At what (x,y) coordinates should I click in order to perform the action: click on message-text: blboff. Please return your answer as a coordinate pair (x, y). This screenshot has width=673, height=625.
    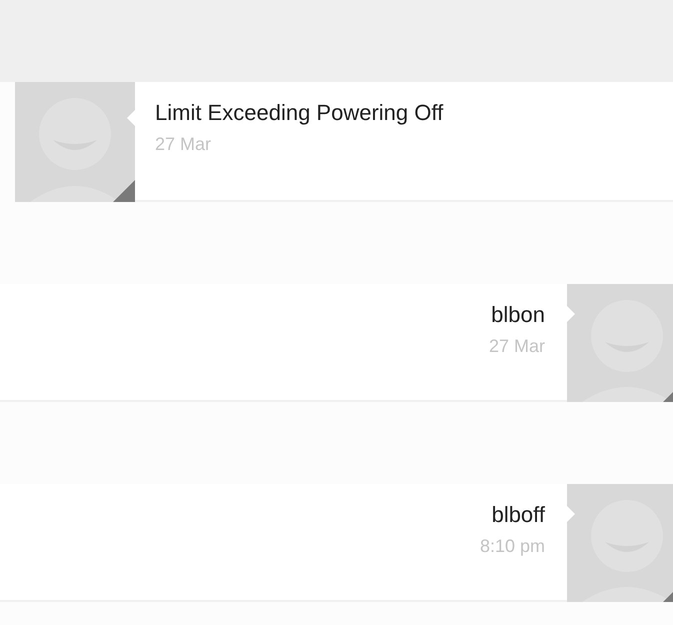
    Looking at the image, I should click on (518, 515).